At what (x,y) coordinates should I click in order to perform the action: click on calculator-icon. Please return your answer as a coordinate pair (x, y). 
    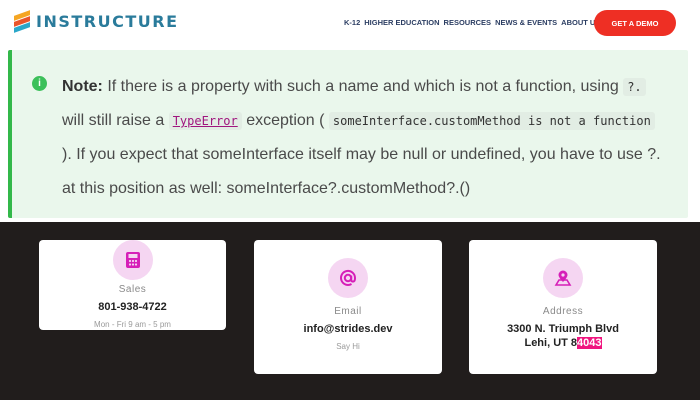
    Looking at the image, I should click on (132, 260).